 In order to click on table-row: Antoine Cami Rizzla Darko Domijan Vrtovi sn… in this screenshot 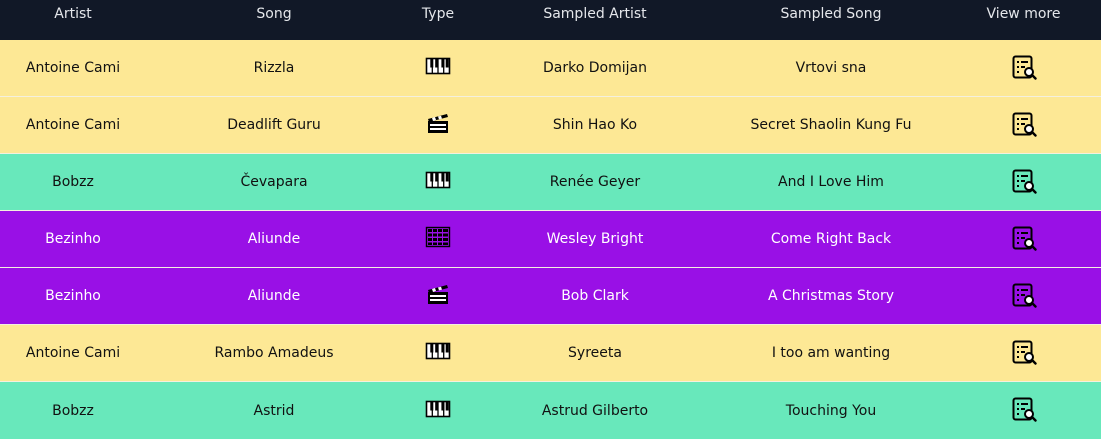, I will do `click(550, 68)`.